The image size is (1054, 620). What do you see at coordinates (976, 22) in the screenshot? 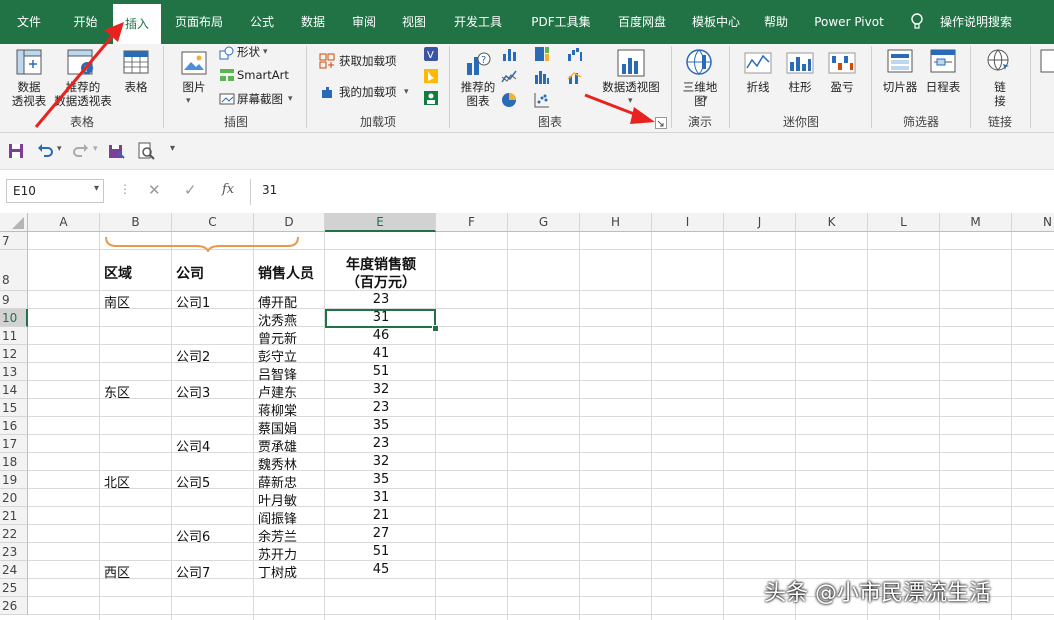
I see `tell-me-search: 操作说明搜索` at bounding box center [976, 22].